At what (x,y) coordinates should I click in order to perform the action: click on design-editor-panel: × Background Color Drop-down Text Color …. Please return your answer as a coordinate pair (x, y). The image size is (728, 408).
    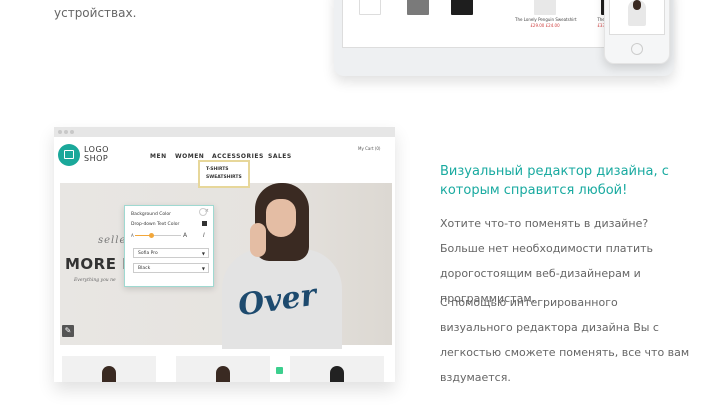
    Looking at the image, I should click on (169, 246).